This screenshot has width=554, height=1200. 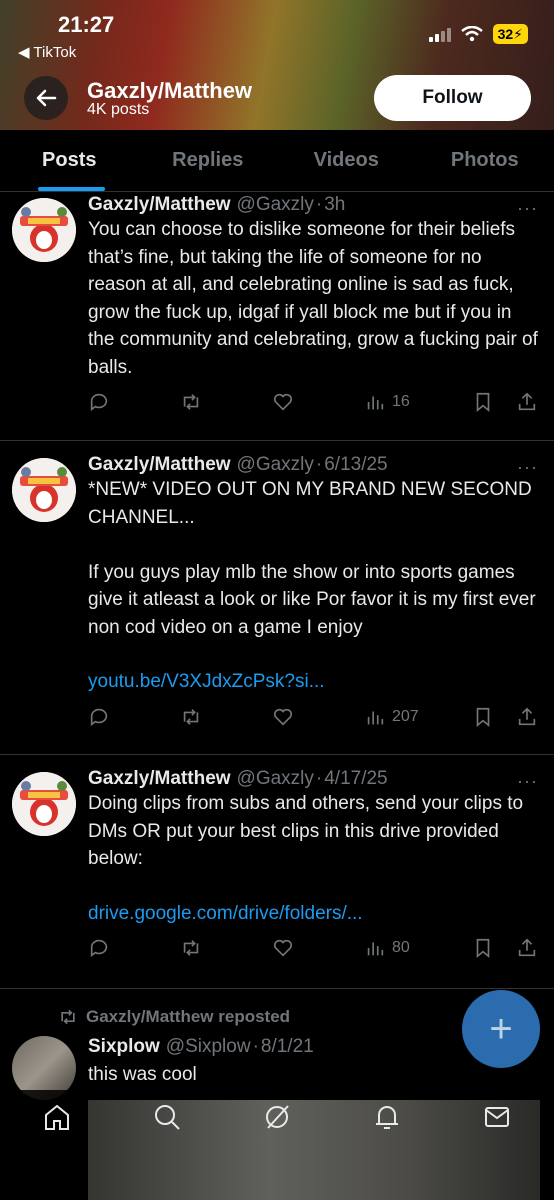 I want to click on grok-icon, so click(x=277, y=1117).